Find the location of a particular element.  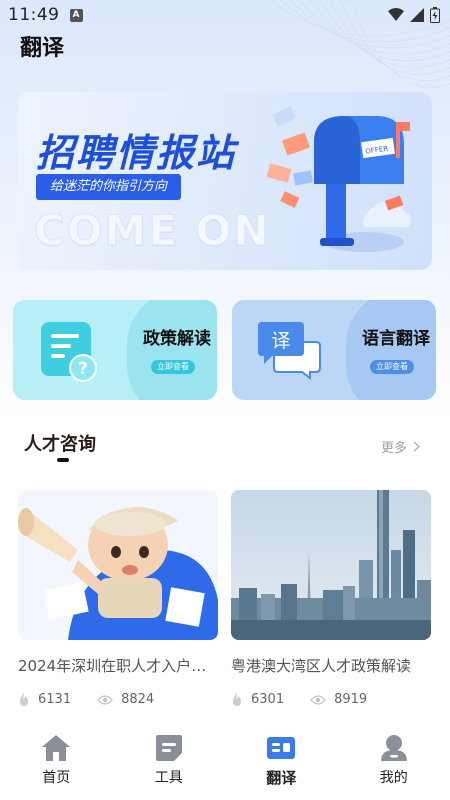

article-title: 2024年深圳在职人才入户政策 is located at coordinates (118, 666).